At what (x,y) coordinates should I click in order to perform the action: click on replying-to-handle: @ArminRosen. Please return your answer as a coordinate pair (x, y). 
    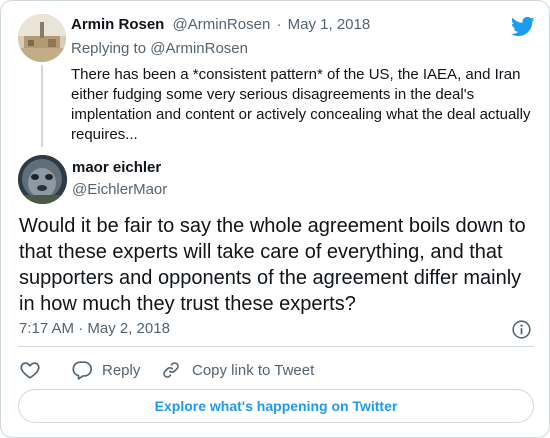
    Looking at the image, I should click on (199, 48).